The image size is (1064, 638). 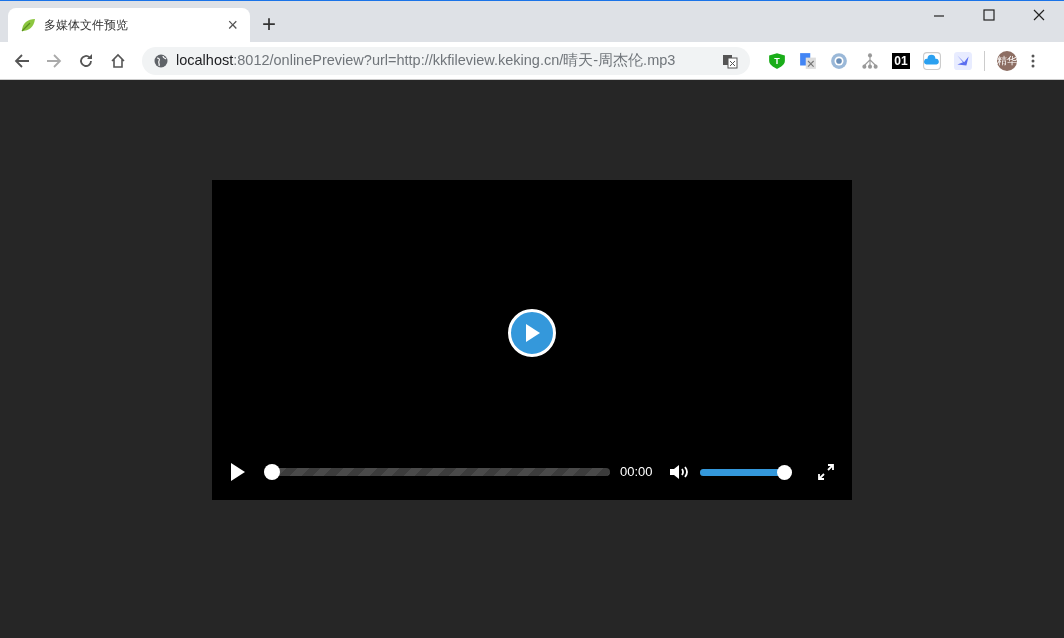 What do you see at coordinates (901, 60) in the screenshot?
I see `extension-badge: 01` at bounding box center [901, 60].